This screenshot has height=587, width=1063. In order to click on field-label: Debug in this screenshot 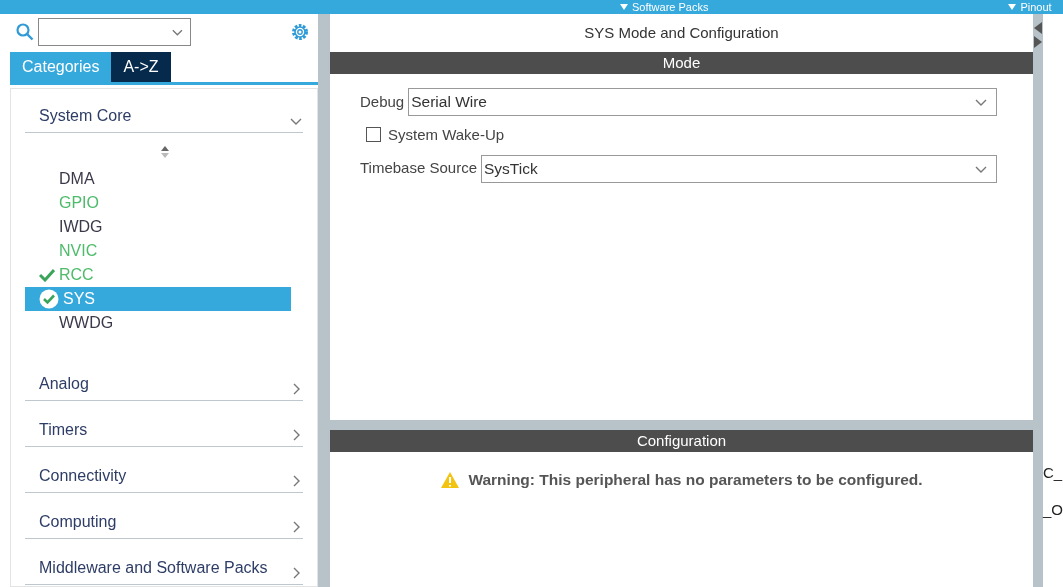, I will do `click(382, 101)`.